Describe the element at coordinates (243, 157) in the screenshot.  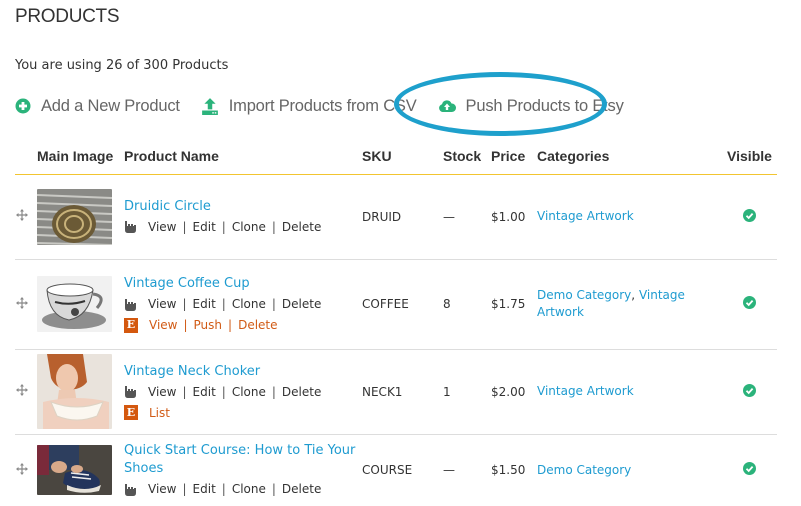
I see `header-product-name: Product Name` at that location.